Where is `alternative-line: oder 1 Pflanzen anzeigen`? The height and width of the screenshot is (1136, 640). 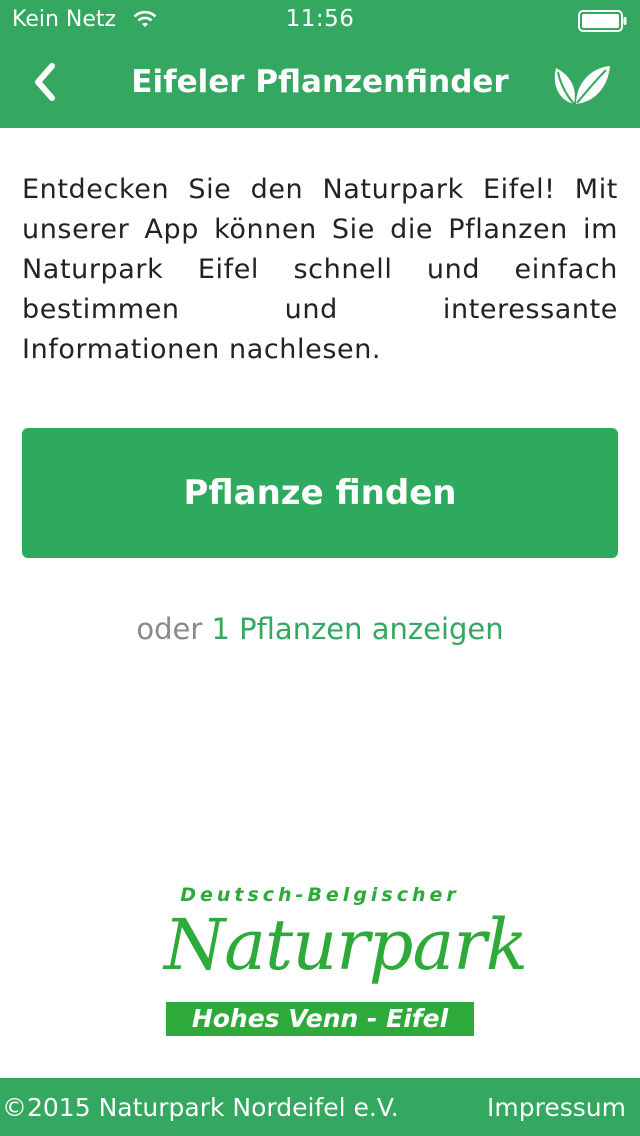
alternative-line: oder 1 Pflanzen anzeigen is located at coordinates (320, 629).